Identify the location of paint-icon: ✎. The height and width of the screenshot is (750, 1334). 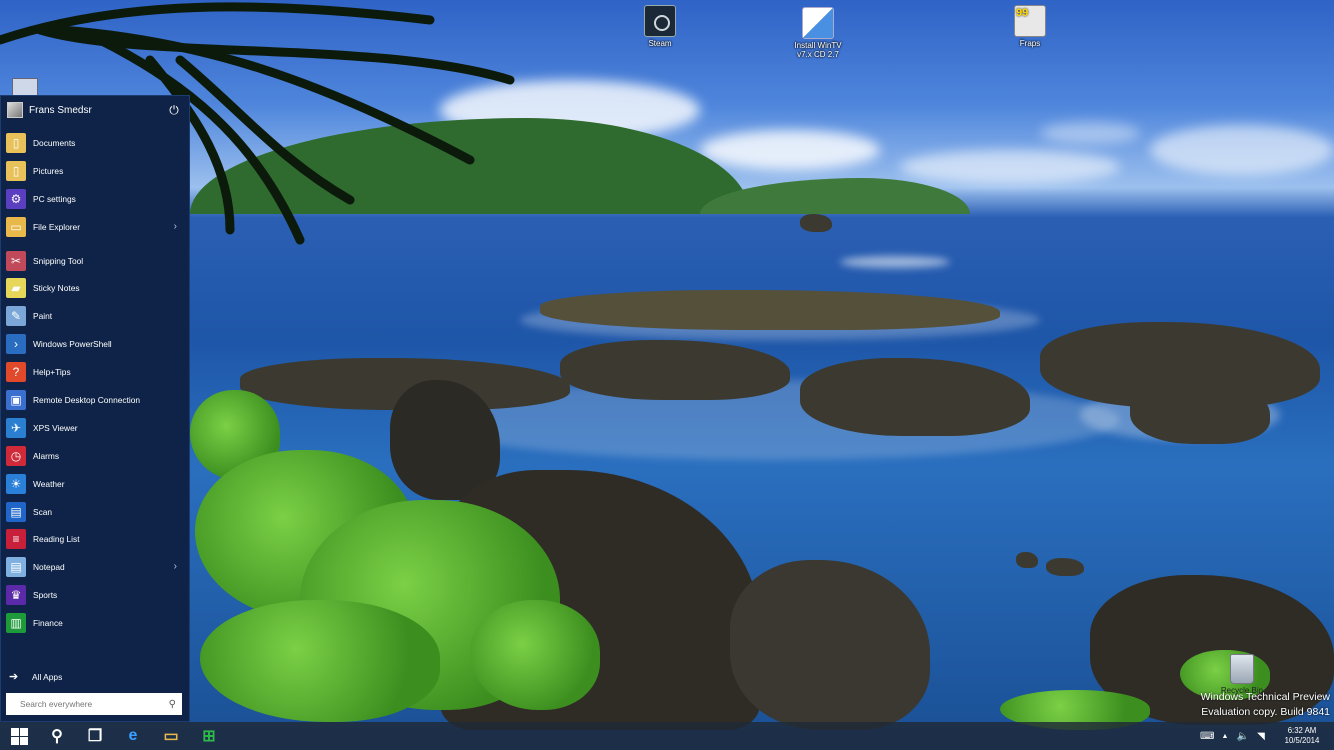
(16, 316).